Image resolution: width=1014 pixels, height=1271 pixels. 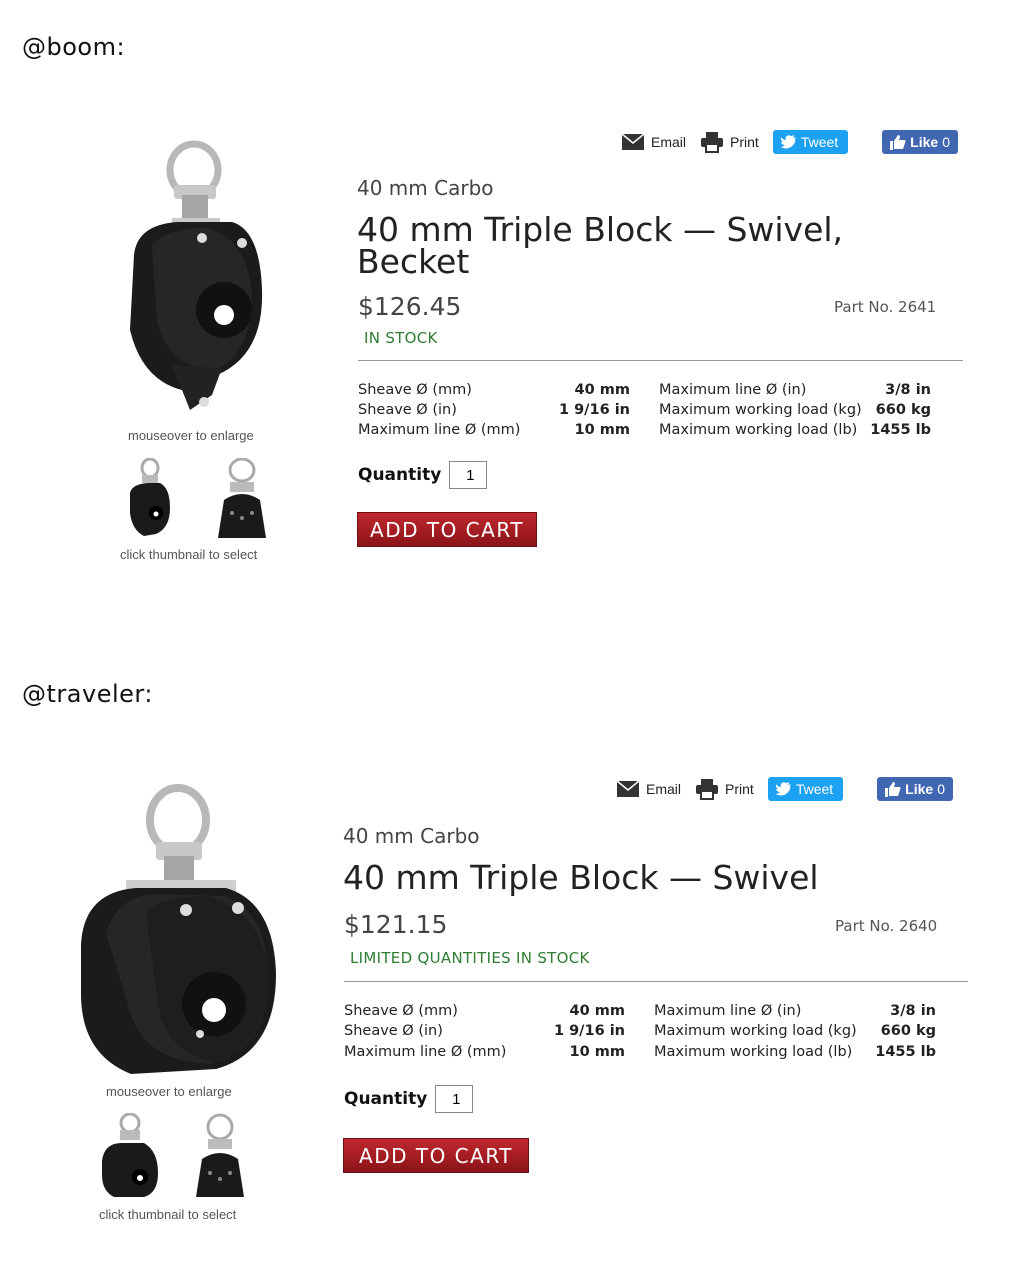 What do you see at coordinates (886, 926) in the screenshot?
I see `part-number: Part No. 2640` at bounding box center [886, 926].